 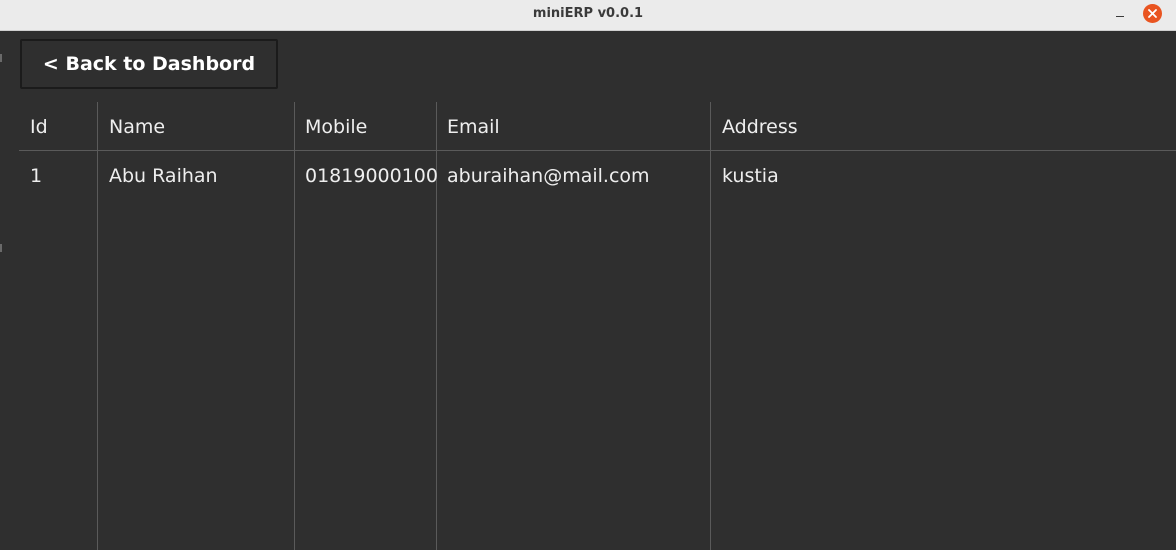 I want to click on back-to-dashboard-button: < Back to Dashbord, so click(x=149, y=64).